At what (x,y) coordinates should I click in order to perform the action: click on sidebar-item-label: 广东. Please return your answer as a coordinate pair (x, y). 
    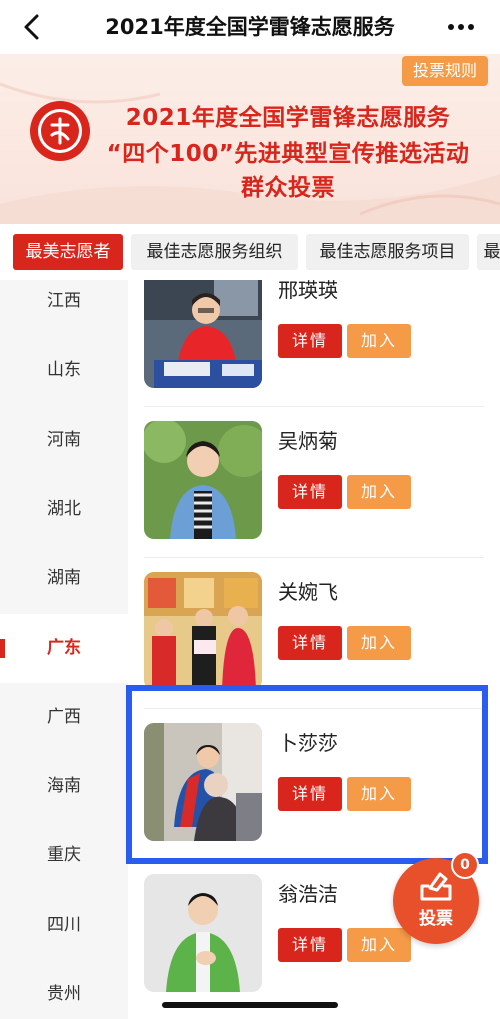
    Looking at the image, I should click on (64, 648).